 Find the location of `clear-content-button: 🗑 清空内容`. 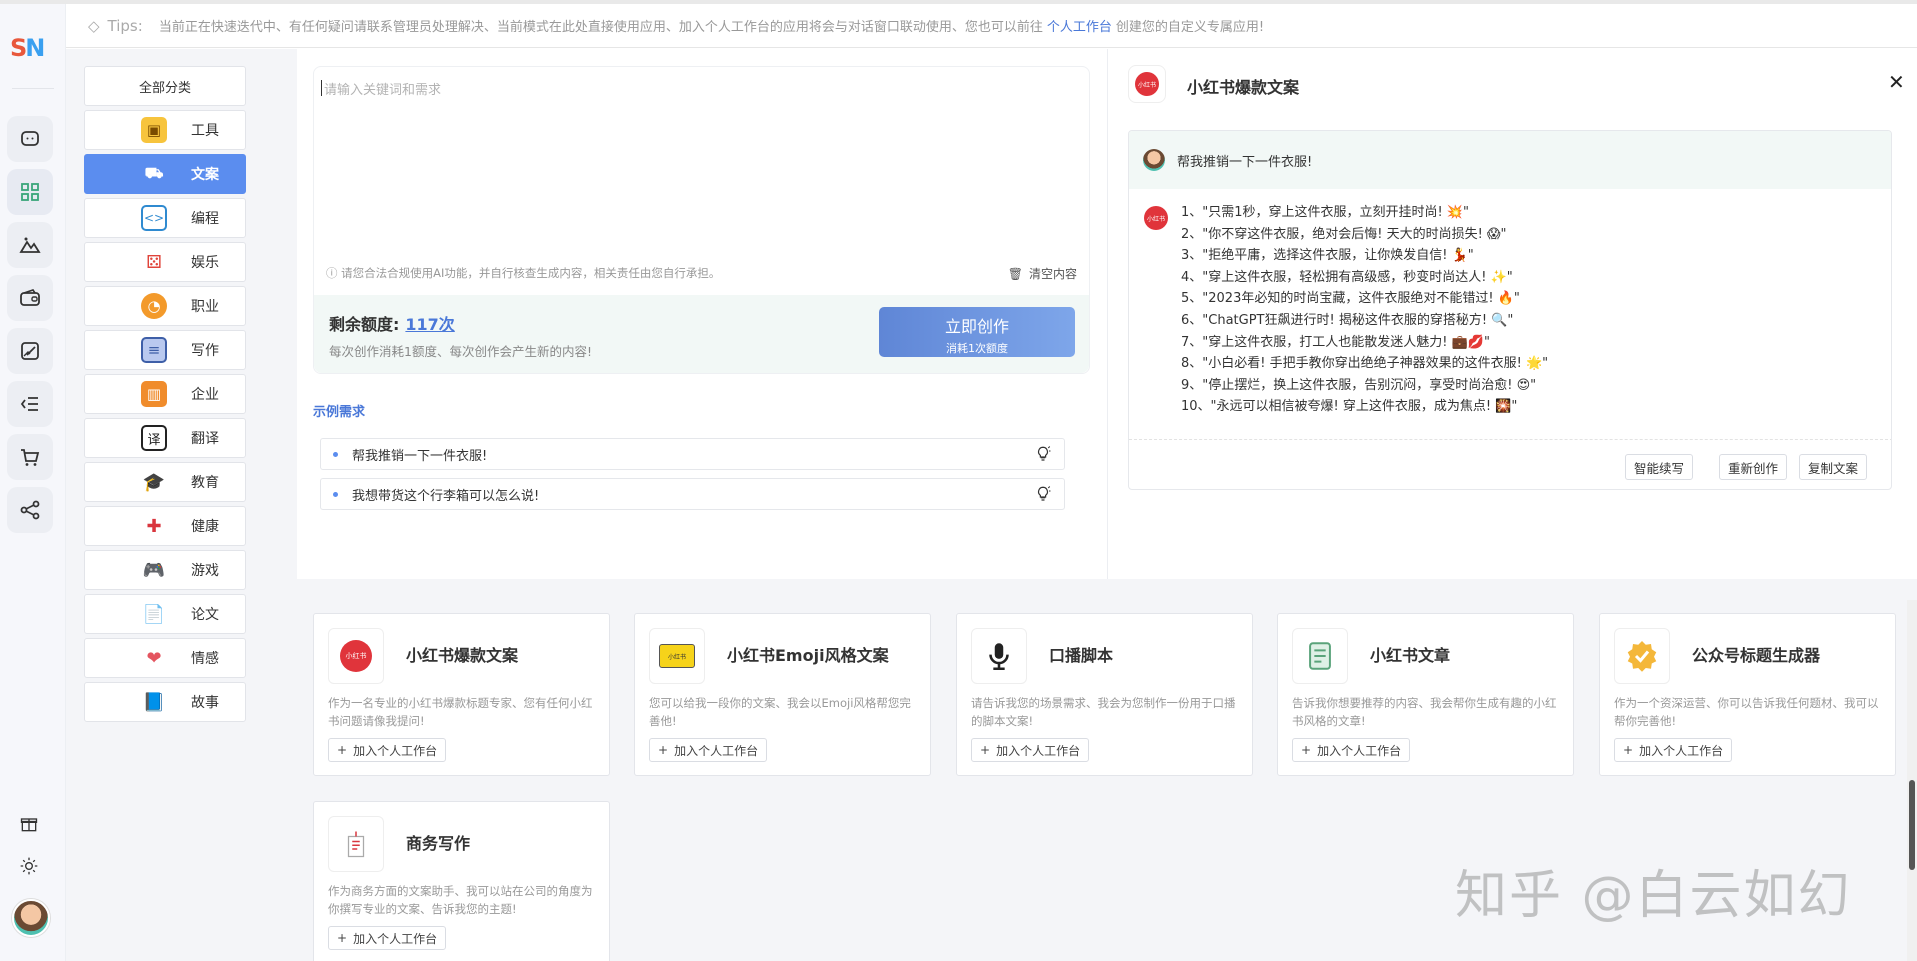

clear-content-button: 🗑 清空内容 is located at coordinates (1042, 273).